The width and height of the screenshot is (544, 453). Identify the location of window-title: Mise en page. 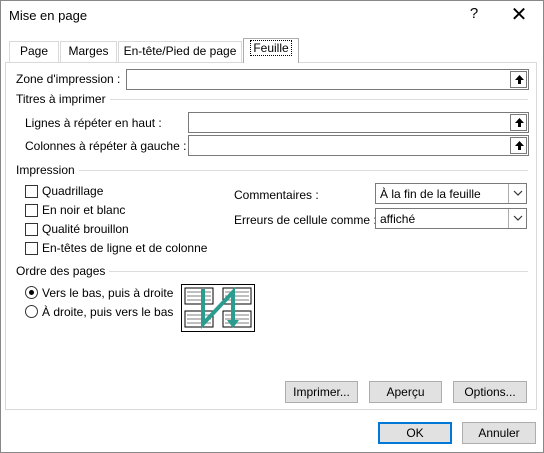
(48, 15).